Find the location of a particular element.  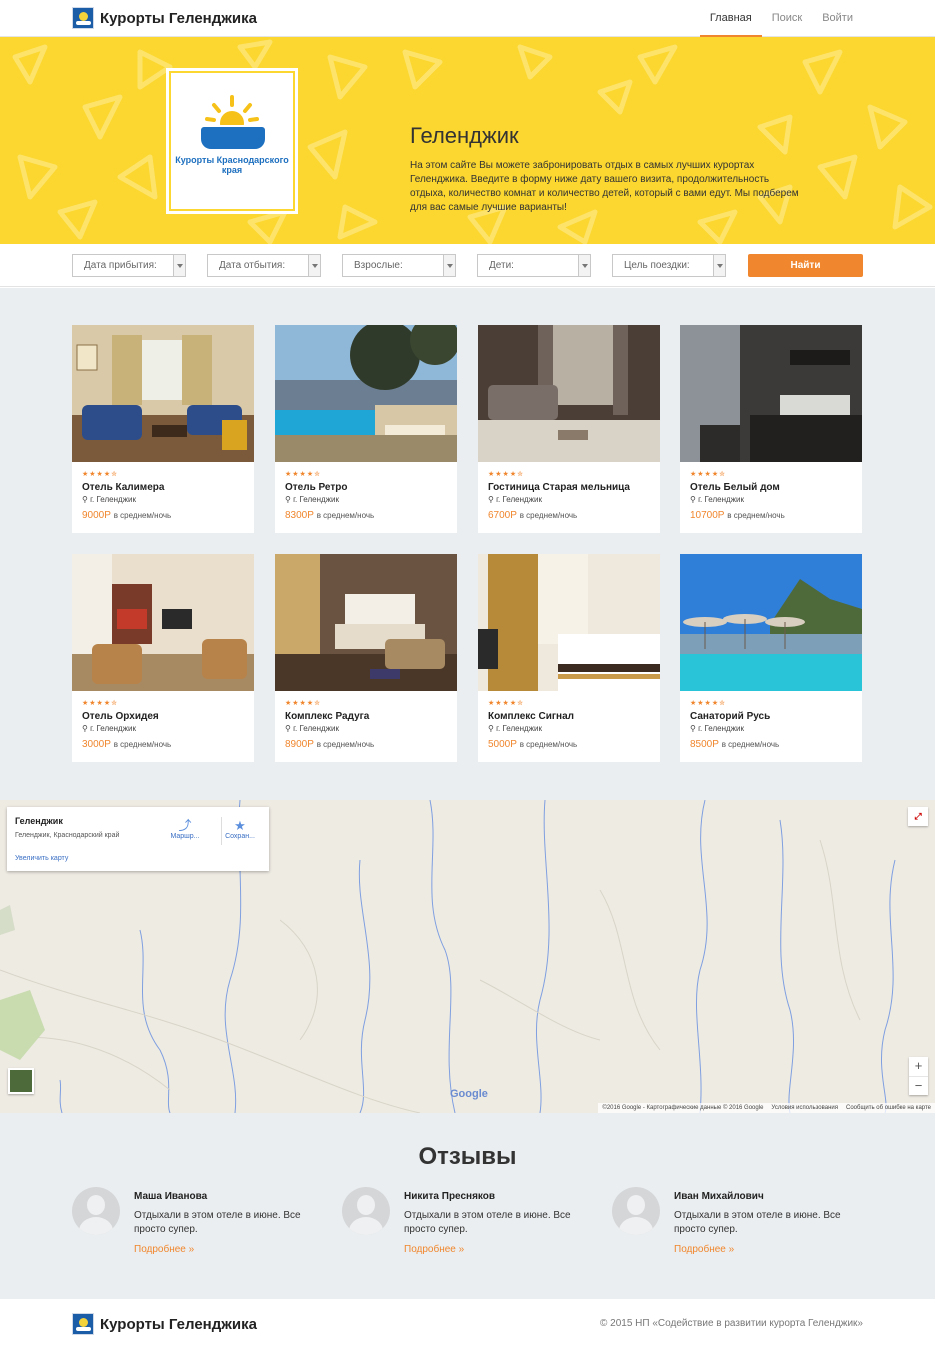

hotel-name: Комплекс Сигнал is located at coordinates (531, 716).